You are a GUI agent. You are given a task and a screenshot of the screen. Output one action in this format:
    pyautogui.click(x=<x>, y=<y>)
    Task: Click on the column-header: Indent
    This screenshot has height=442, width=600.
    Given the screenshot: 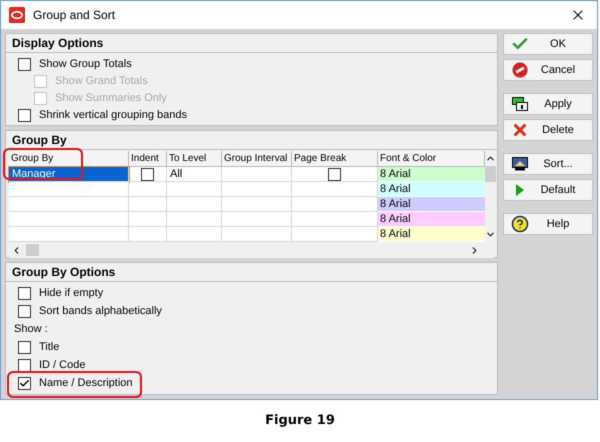 What is the action you would take?
    pyautogui.click(x=148, y=159)
    